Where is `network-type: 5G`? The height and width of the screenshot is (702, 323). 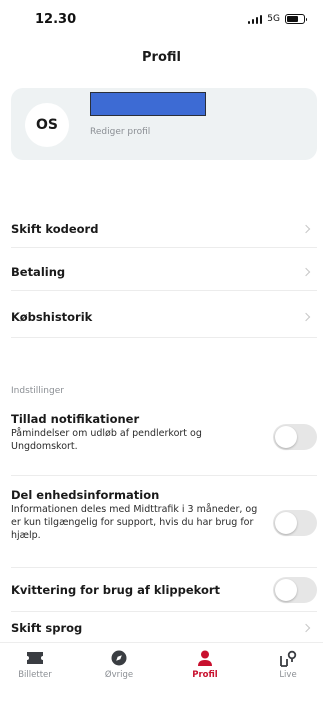 network-type: 5G is located at coordinates (273, 19).